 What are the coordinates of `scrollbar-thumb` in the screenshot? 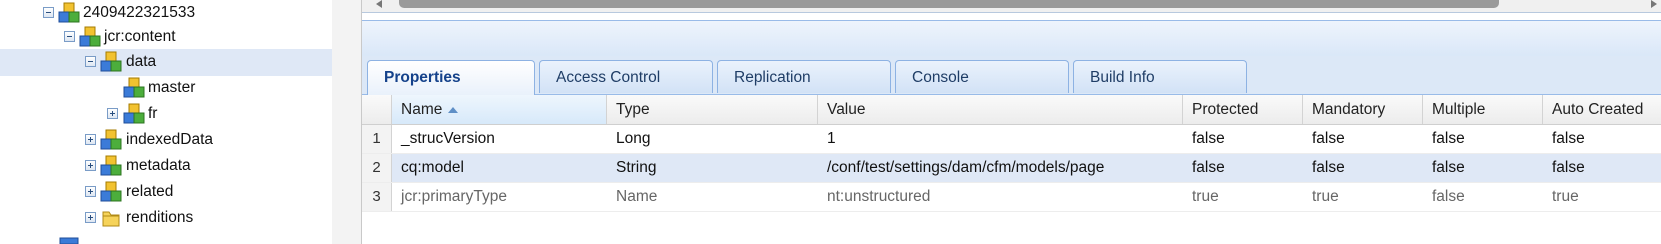 It's located at (949, 4).